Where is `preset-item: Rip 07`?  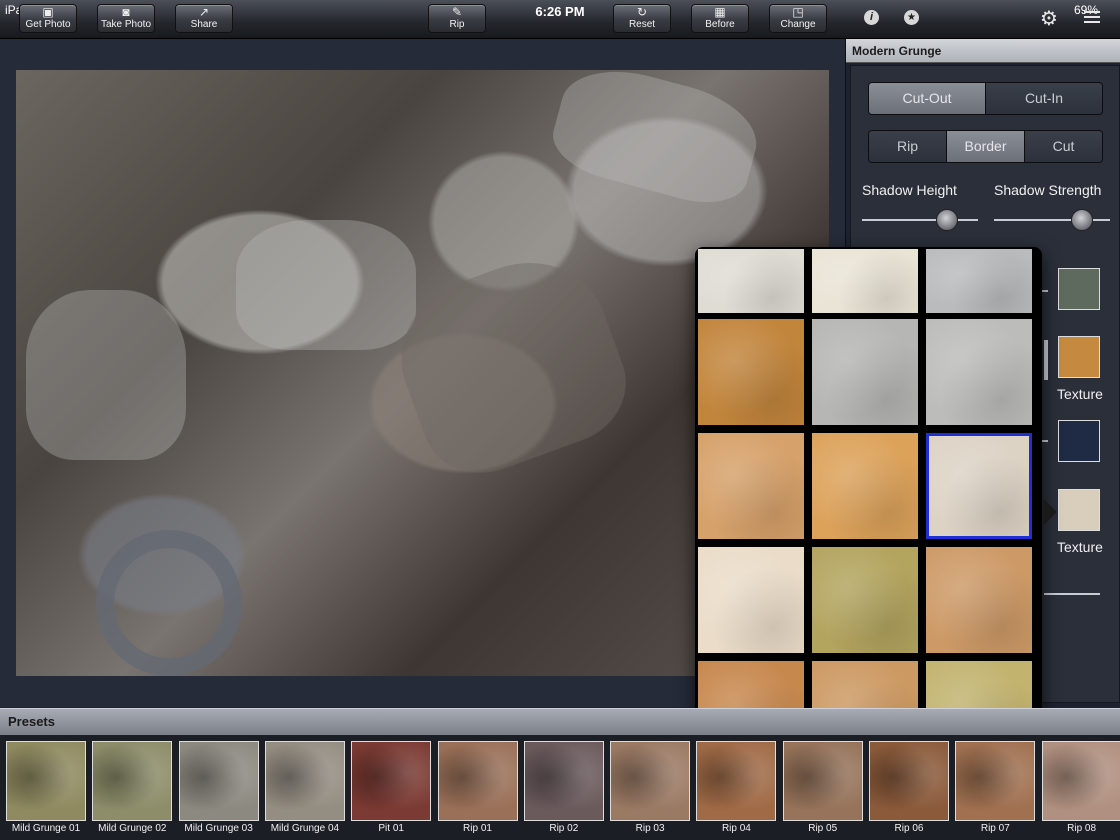 preset-item: Rip 07 is located at coordinates (995, 789).